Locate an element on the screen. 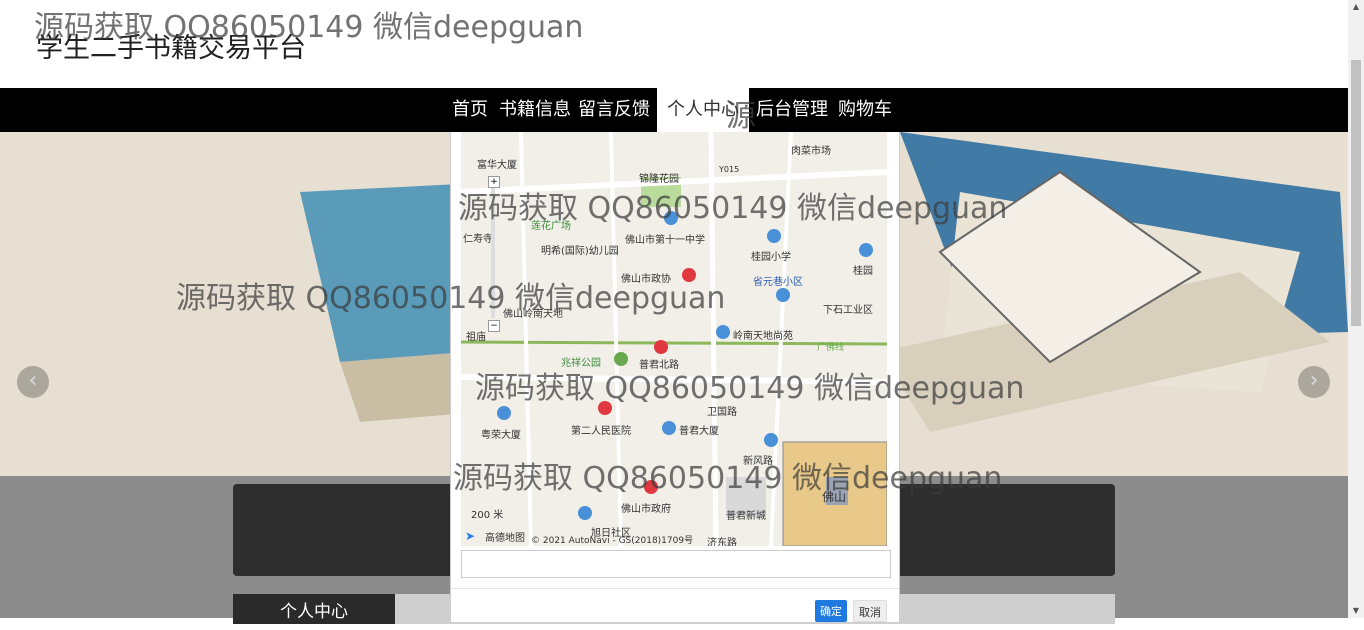 This screenshot has height=630, width=1364. map-label: 岭南天地尚苑 is located at coordinates (763, 336).